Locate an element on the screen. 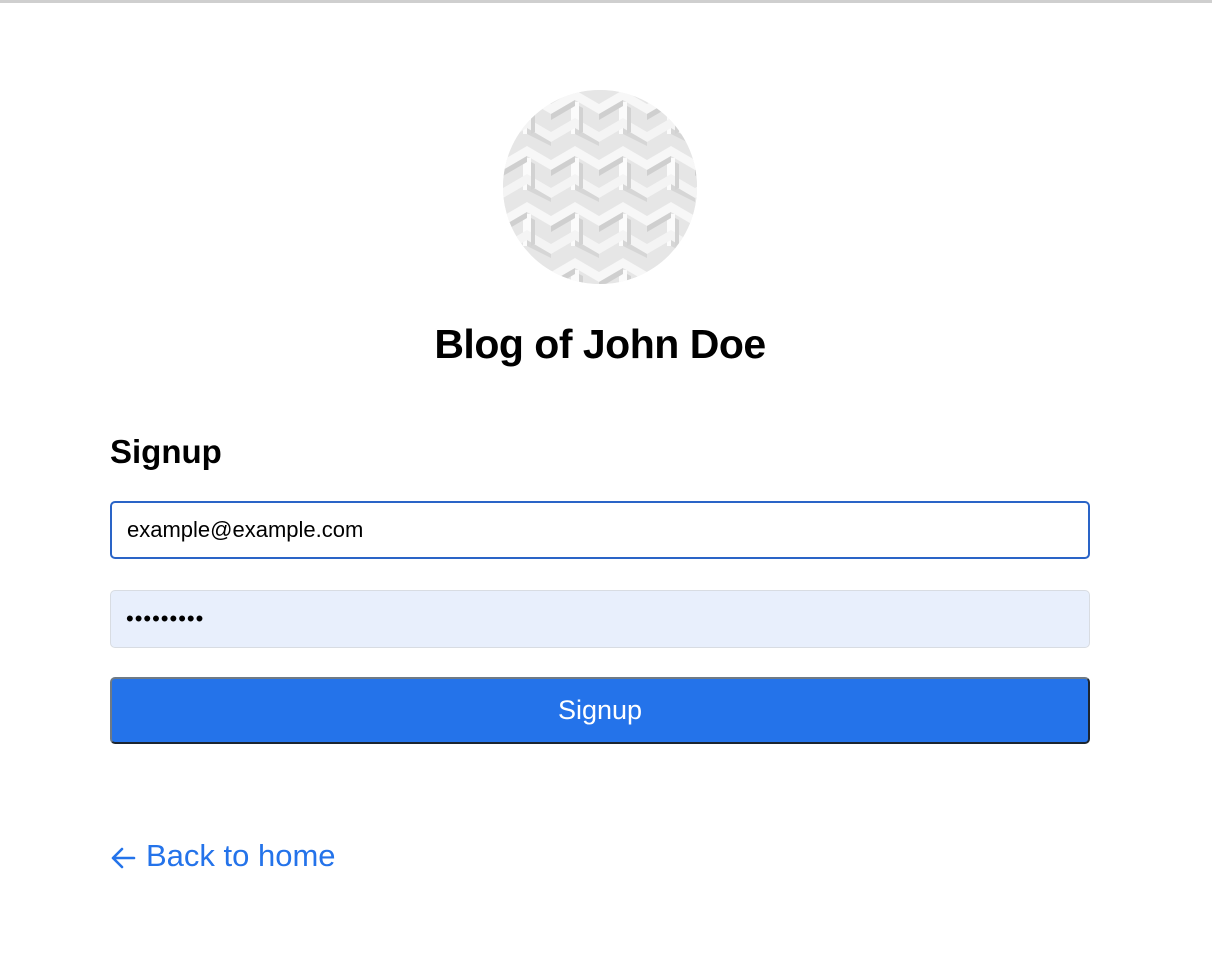  back-to-home-link: Back to home is located at coordinates (223, 856).